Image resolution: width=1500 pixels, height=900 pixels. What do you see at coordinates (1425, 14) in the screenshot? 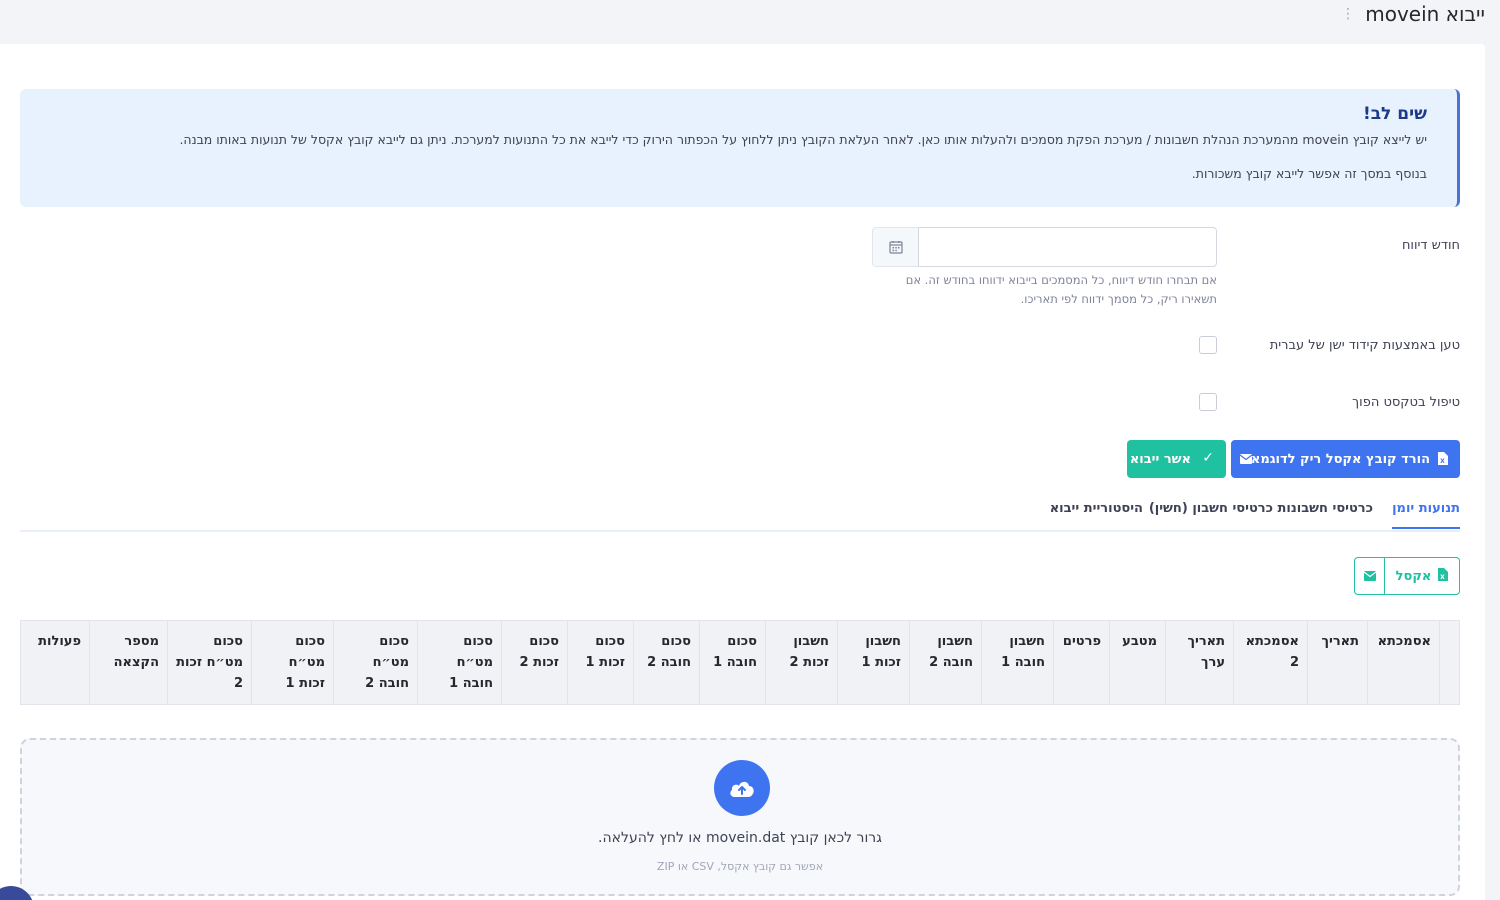
I see `page-title: ייבוא movein` at bounding box center [1425, 14].